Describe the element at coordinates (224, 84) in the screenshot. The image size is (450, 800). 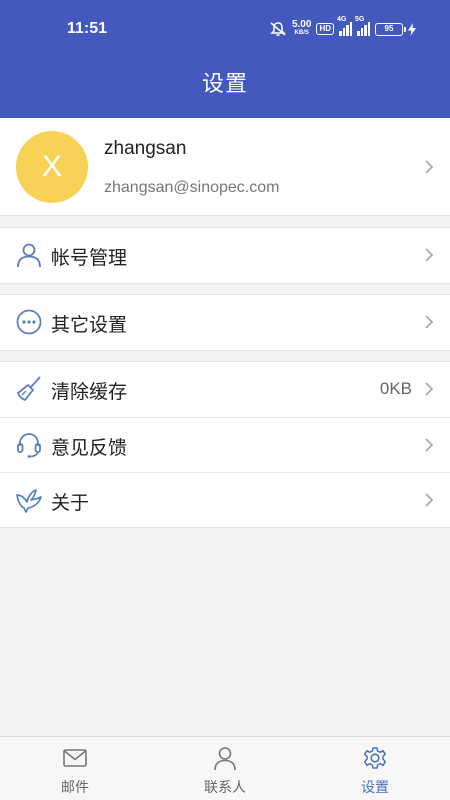
I see `page-title: 设置` at that location.